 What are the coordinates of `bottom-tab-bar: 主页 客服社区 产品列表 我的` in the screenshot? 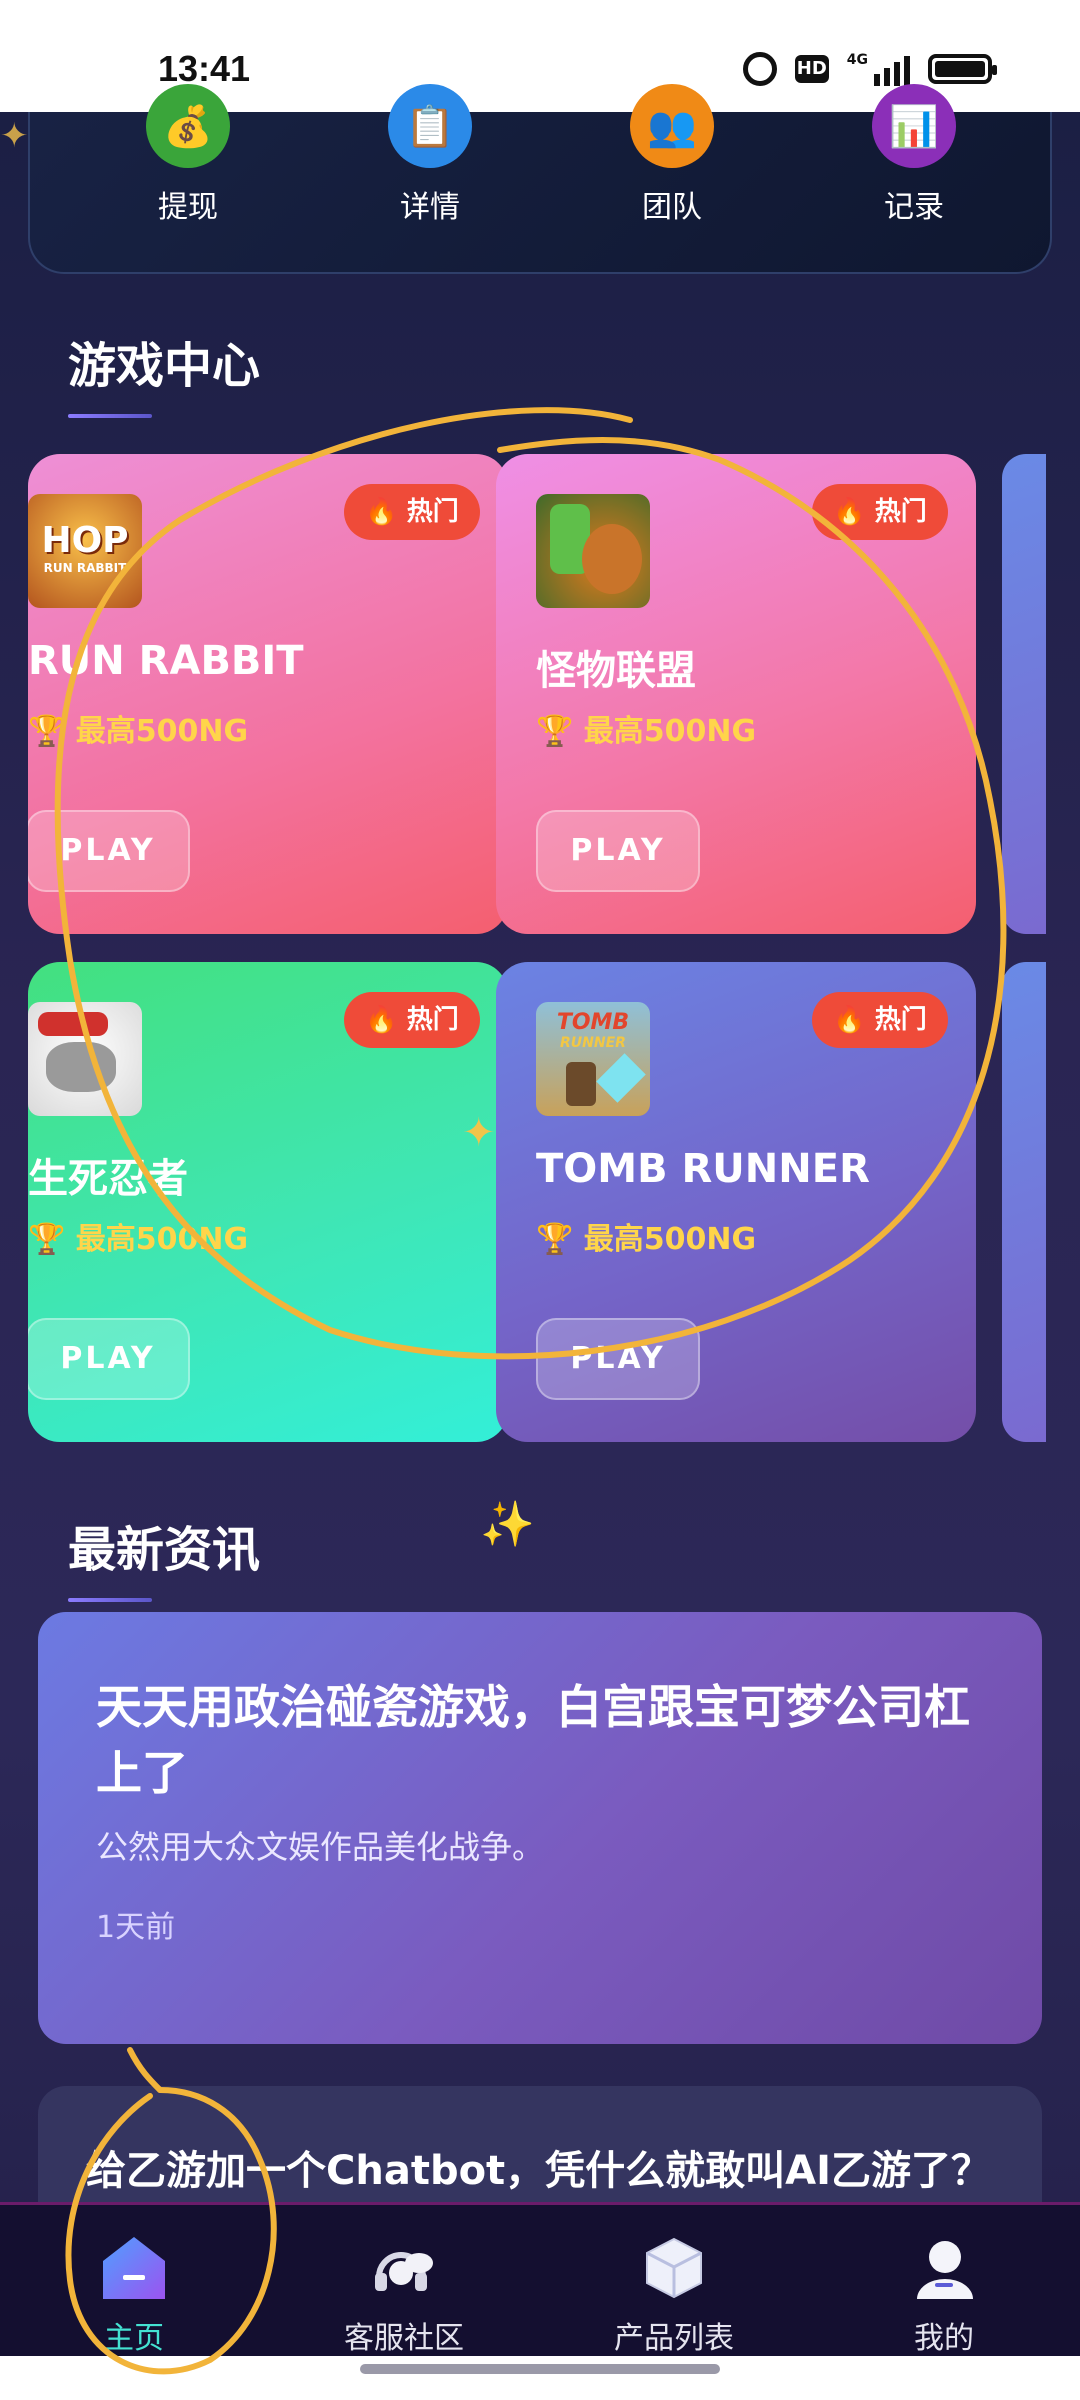 It's located at (540, 2279).